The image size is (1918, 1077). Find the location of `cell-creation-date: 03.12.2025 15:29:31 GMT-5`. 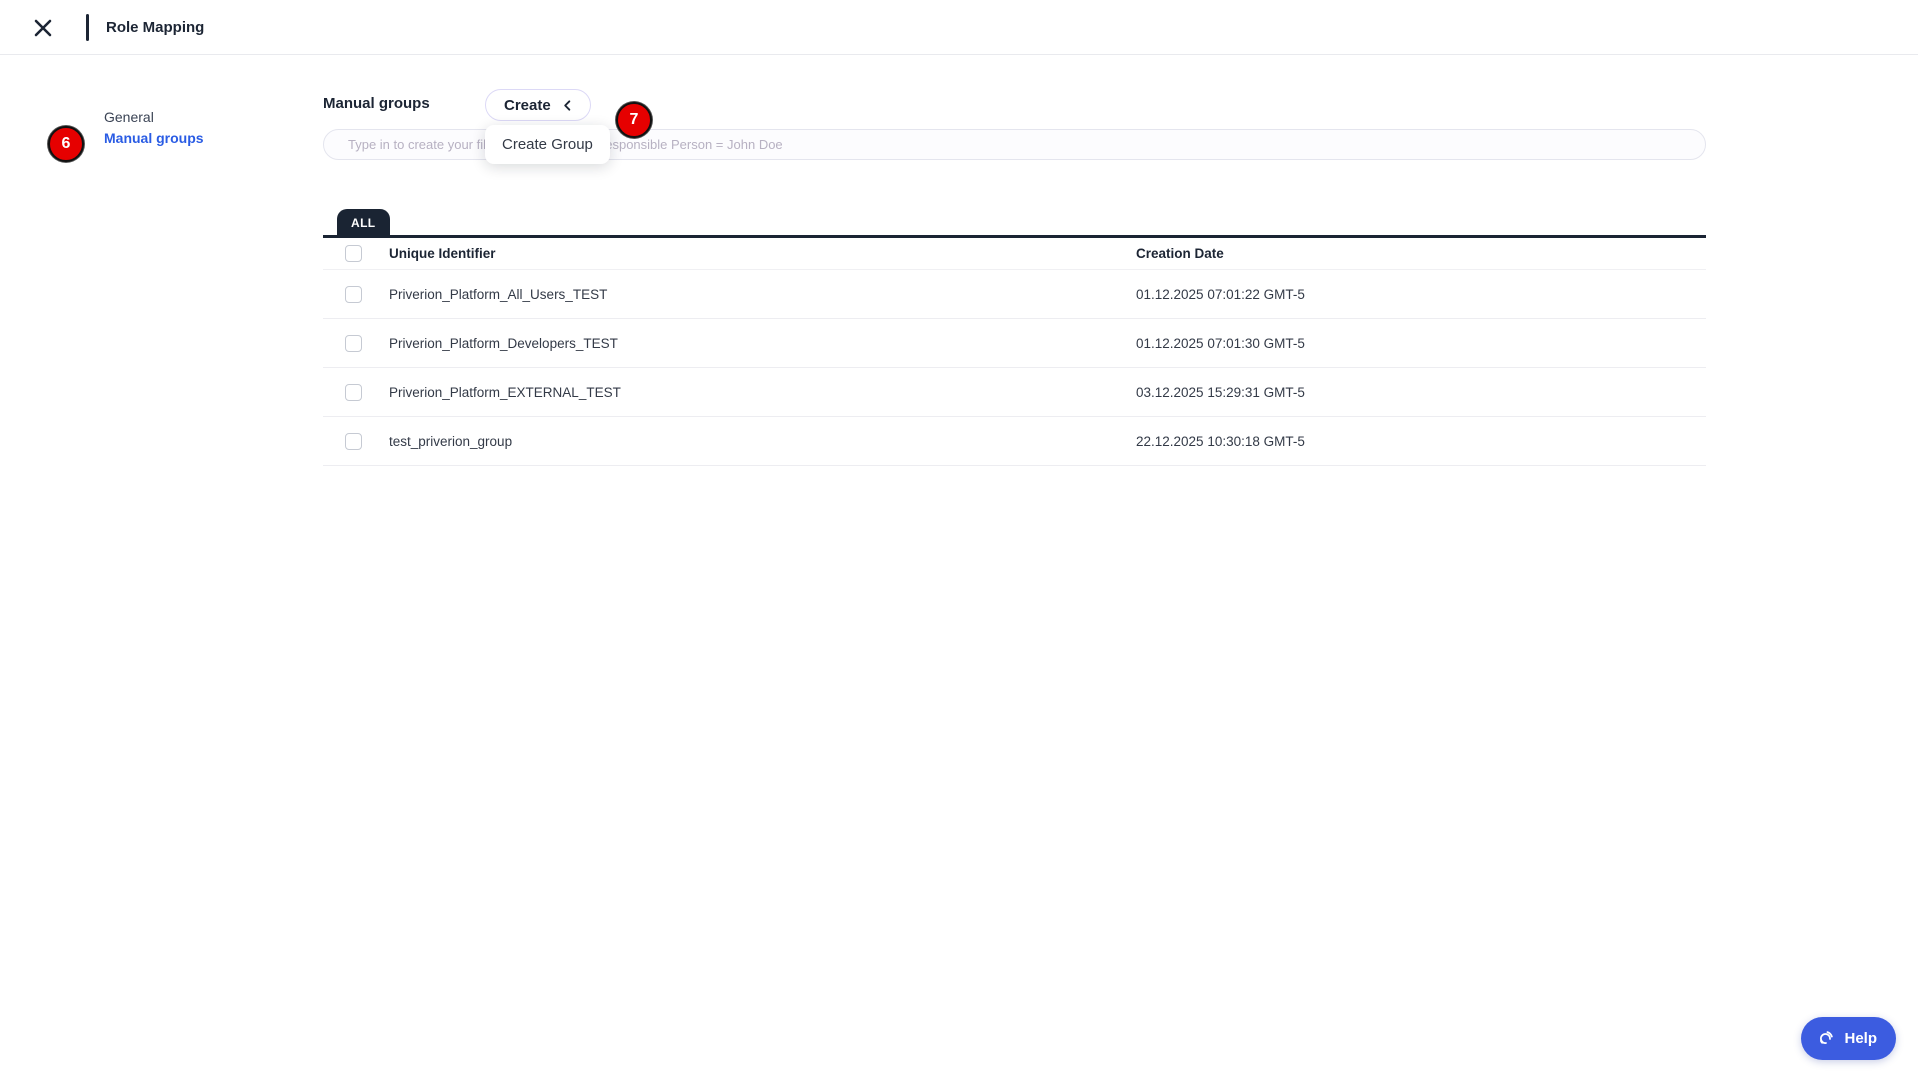

cell-creation-date: 03.12.2025 15:29:31 GMT-5 is located at coordinates (1220, 392).